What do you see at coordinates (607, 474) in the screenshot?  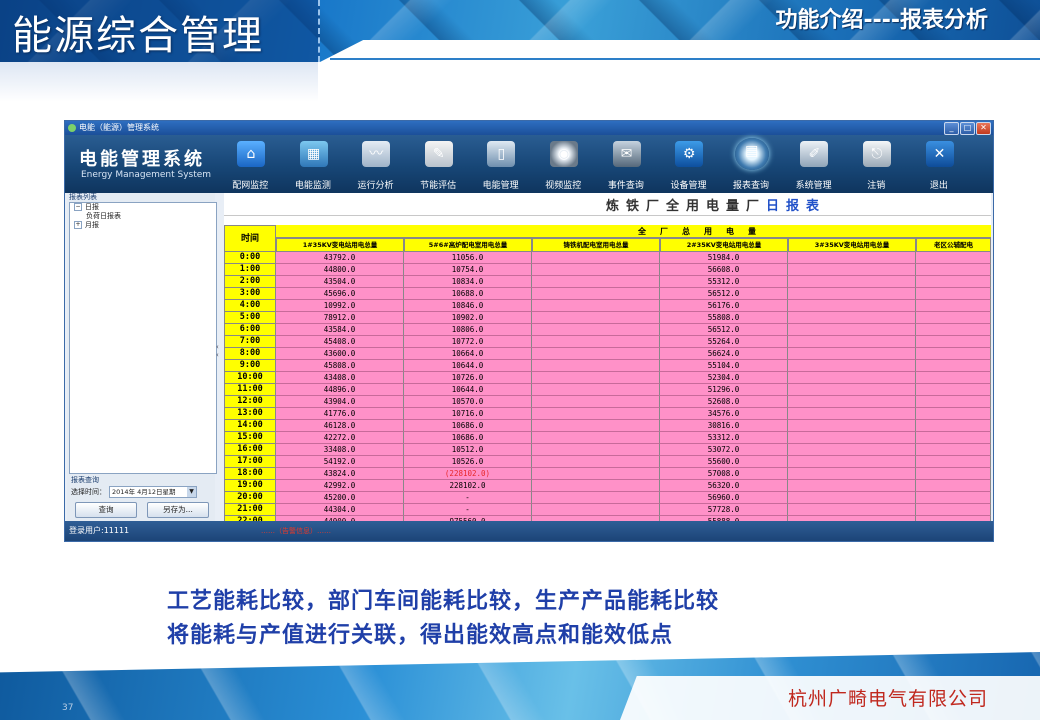 I see `table-row: 18:00 43824.0 (228102.0) 57008.0` at bounding box center [607, 474].